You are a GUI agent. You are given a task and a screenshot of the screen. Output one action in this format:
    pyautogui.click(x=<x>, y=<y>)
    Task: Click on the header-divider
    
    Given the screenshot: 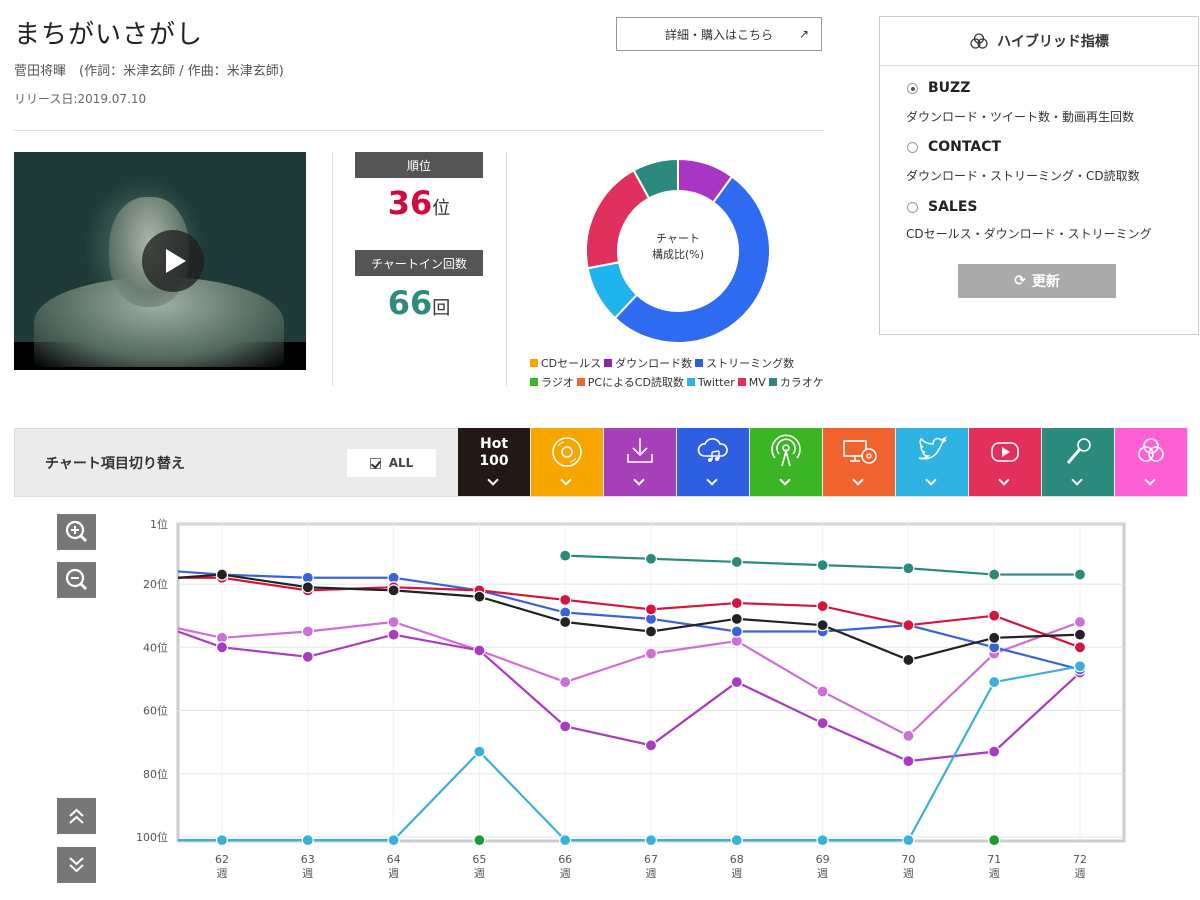 What is the action you would take?
    pyautogui.click(x=419, y=130)
    